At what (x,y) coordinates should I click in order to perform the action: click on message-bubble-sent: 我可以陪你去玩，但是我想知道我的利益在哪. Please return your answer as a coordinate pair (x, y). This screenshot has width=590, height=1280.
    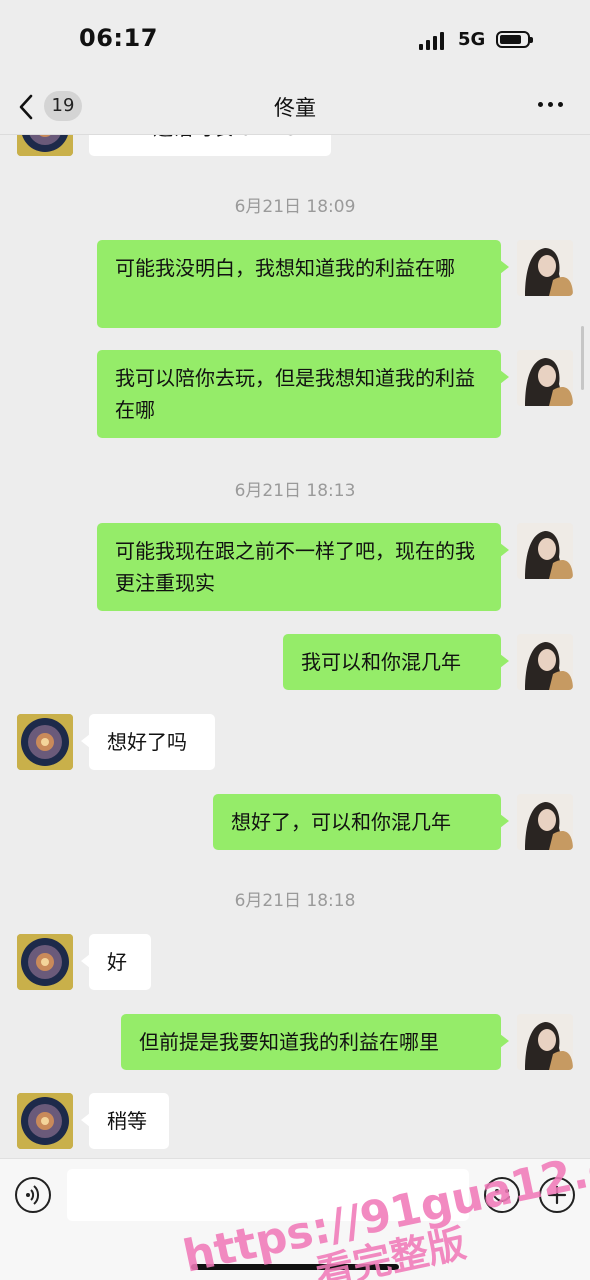
    Looking at the image, I should click on (303, 394).